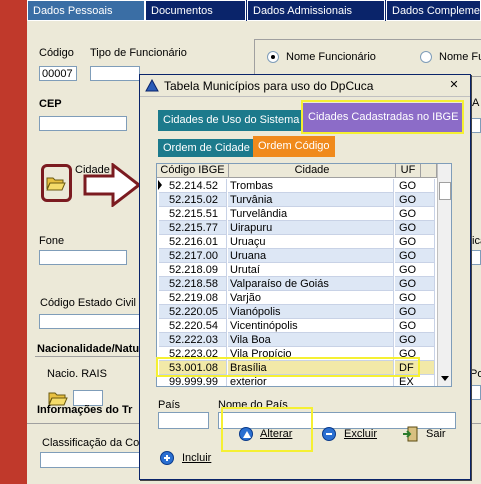 This screenshot has width=481, height=484. Describe the element at coordinates (433, 10) in the screenshot. I see `tab-dados-complementares: Dados Complemen` at that location.